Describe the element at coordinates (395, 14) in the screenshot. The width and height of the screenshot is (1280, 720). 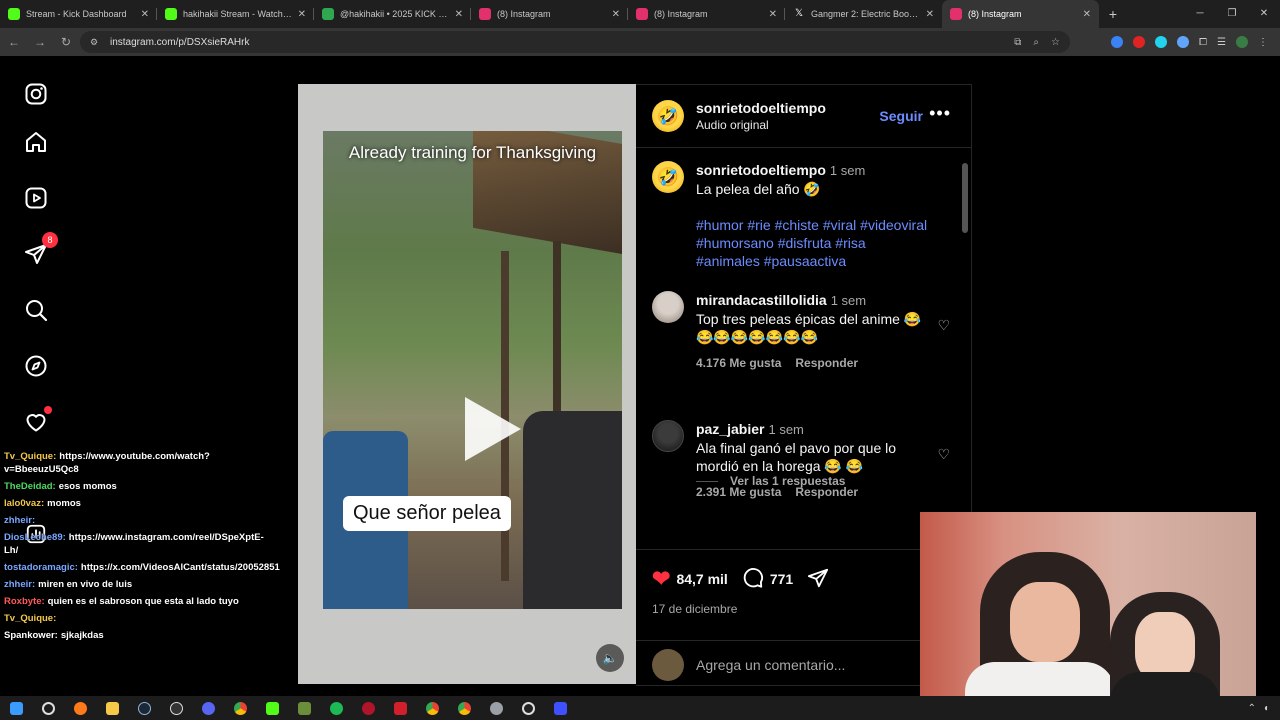
I see `tab-label: @hakihakii • 2025 KICK WRAP` at that location.